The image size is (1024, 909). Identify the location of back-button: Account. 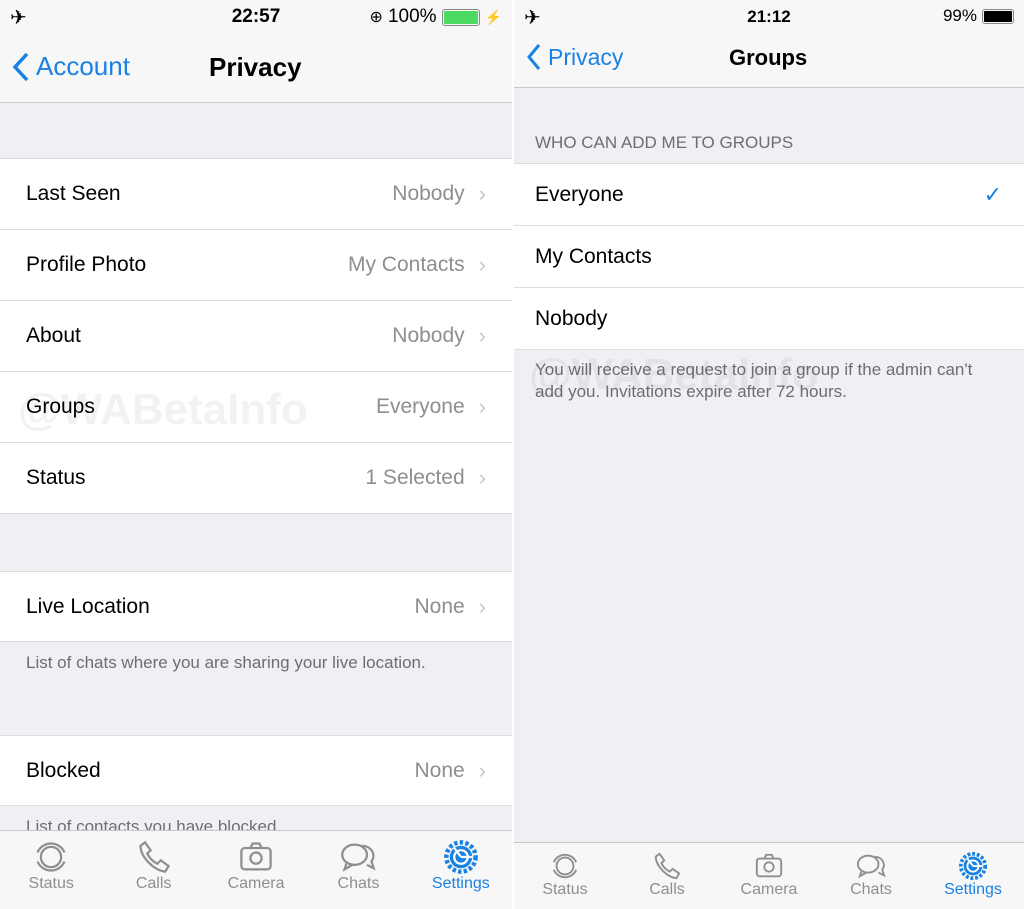
(71, 66).